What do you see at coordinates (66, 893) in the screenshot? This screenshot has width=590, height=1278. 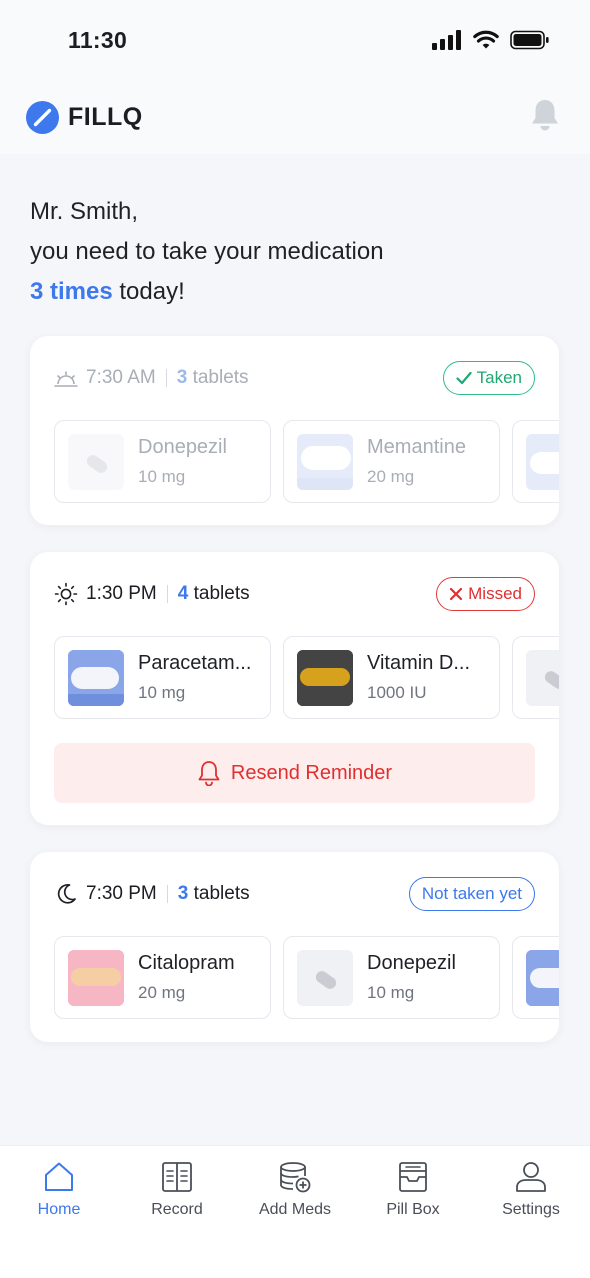 I see `moon-icon` at bounding box center [66, 893].